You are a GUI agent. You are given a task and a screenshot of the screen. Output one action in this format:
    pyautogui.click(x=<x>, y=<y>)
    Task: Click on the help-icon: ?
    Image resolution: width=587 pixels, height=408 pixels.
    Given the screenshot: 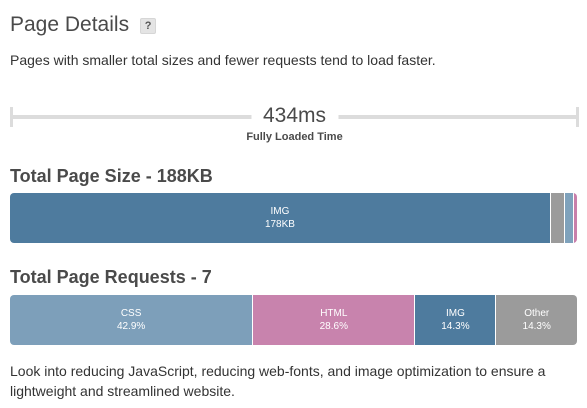 What is the action you would take?
    pyautogui.click(x=148, y=26)
    